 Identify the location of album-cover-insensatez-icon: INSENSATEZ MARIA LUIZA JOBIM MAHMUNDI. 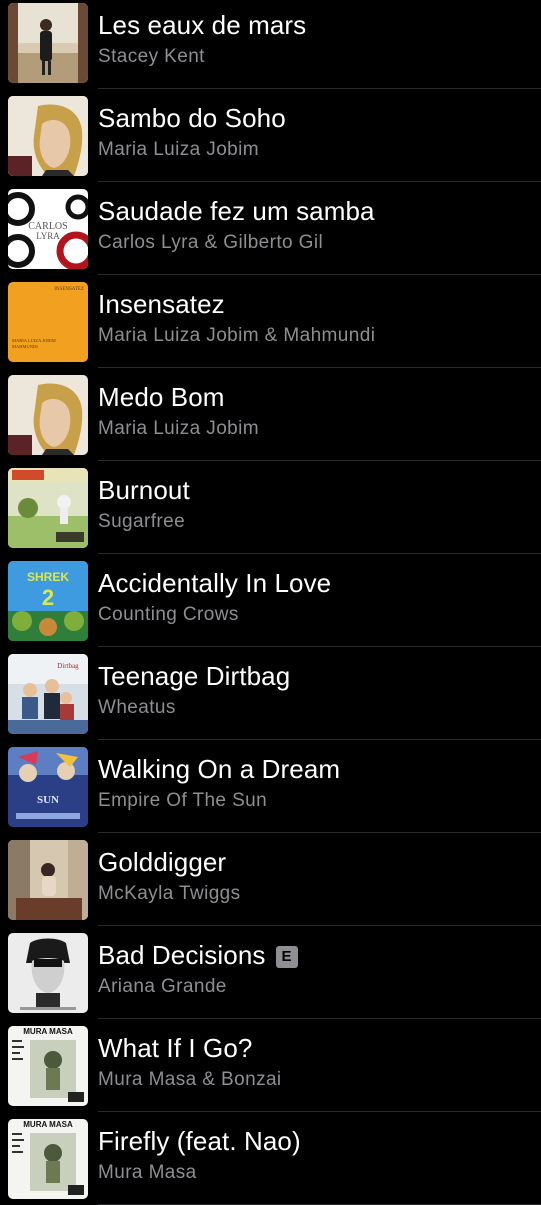
(48, 322).